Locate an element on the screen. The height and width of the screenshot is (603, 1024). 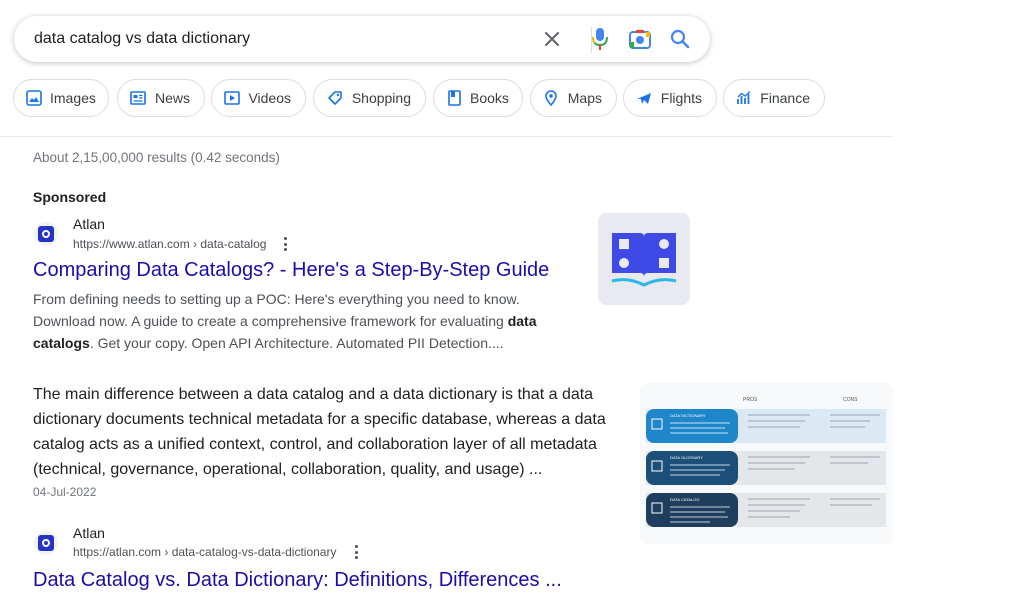
chip-images: Images is located at coordinates (61, 98).